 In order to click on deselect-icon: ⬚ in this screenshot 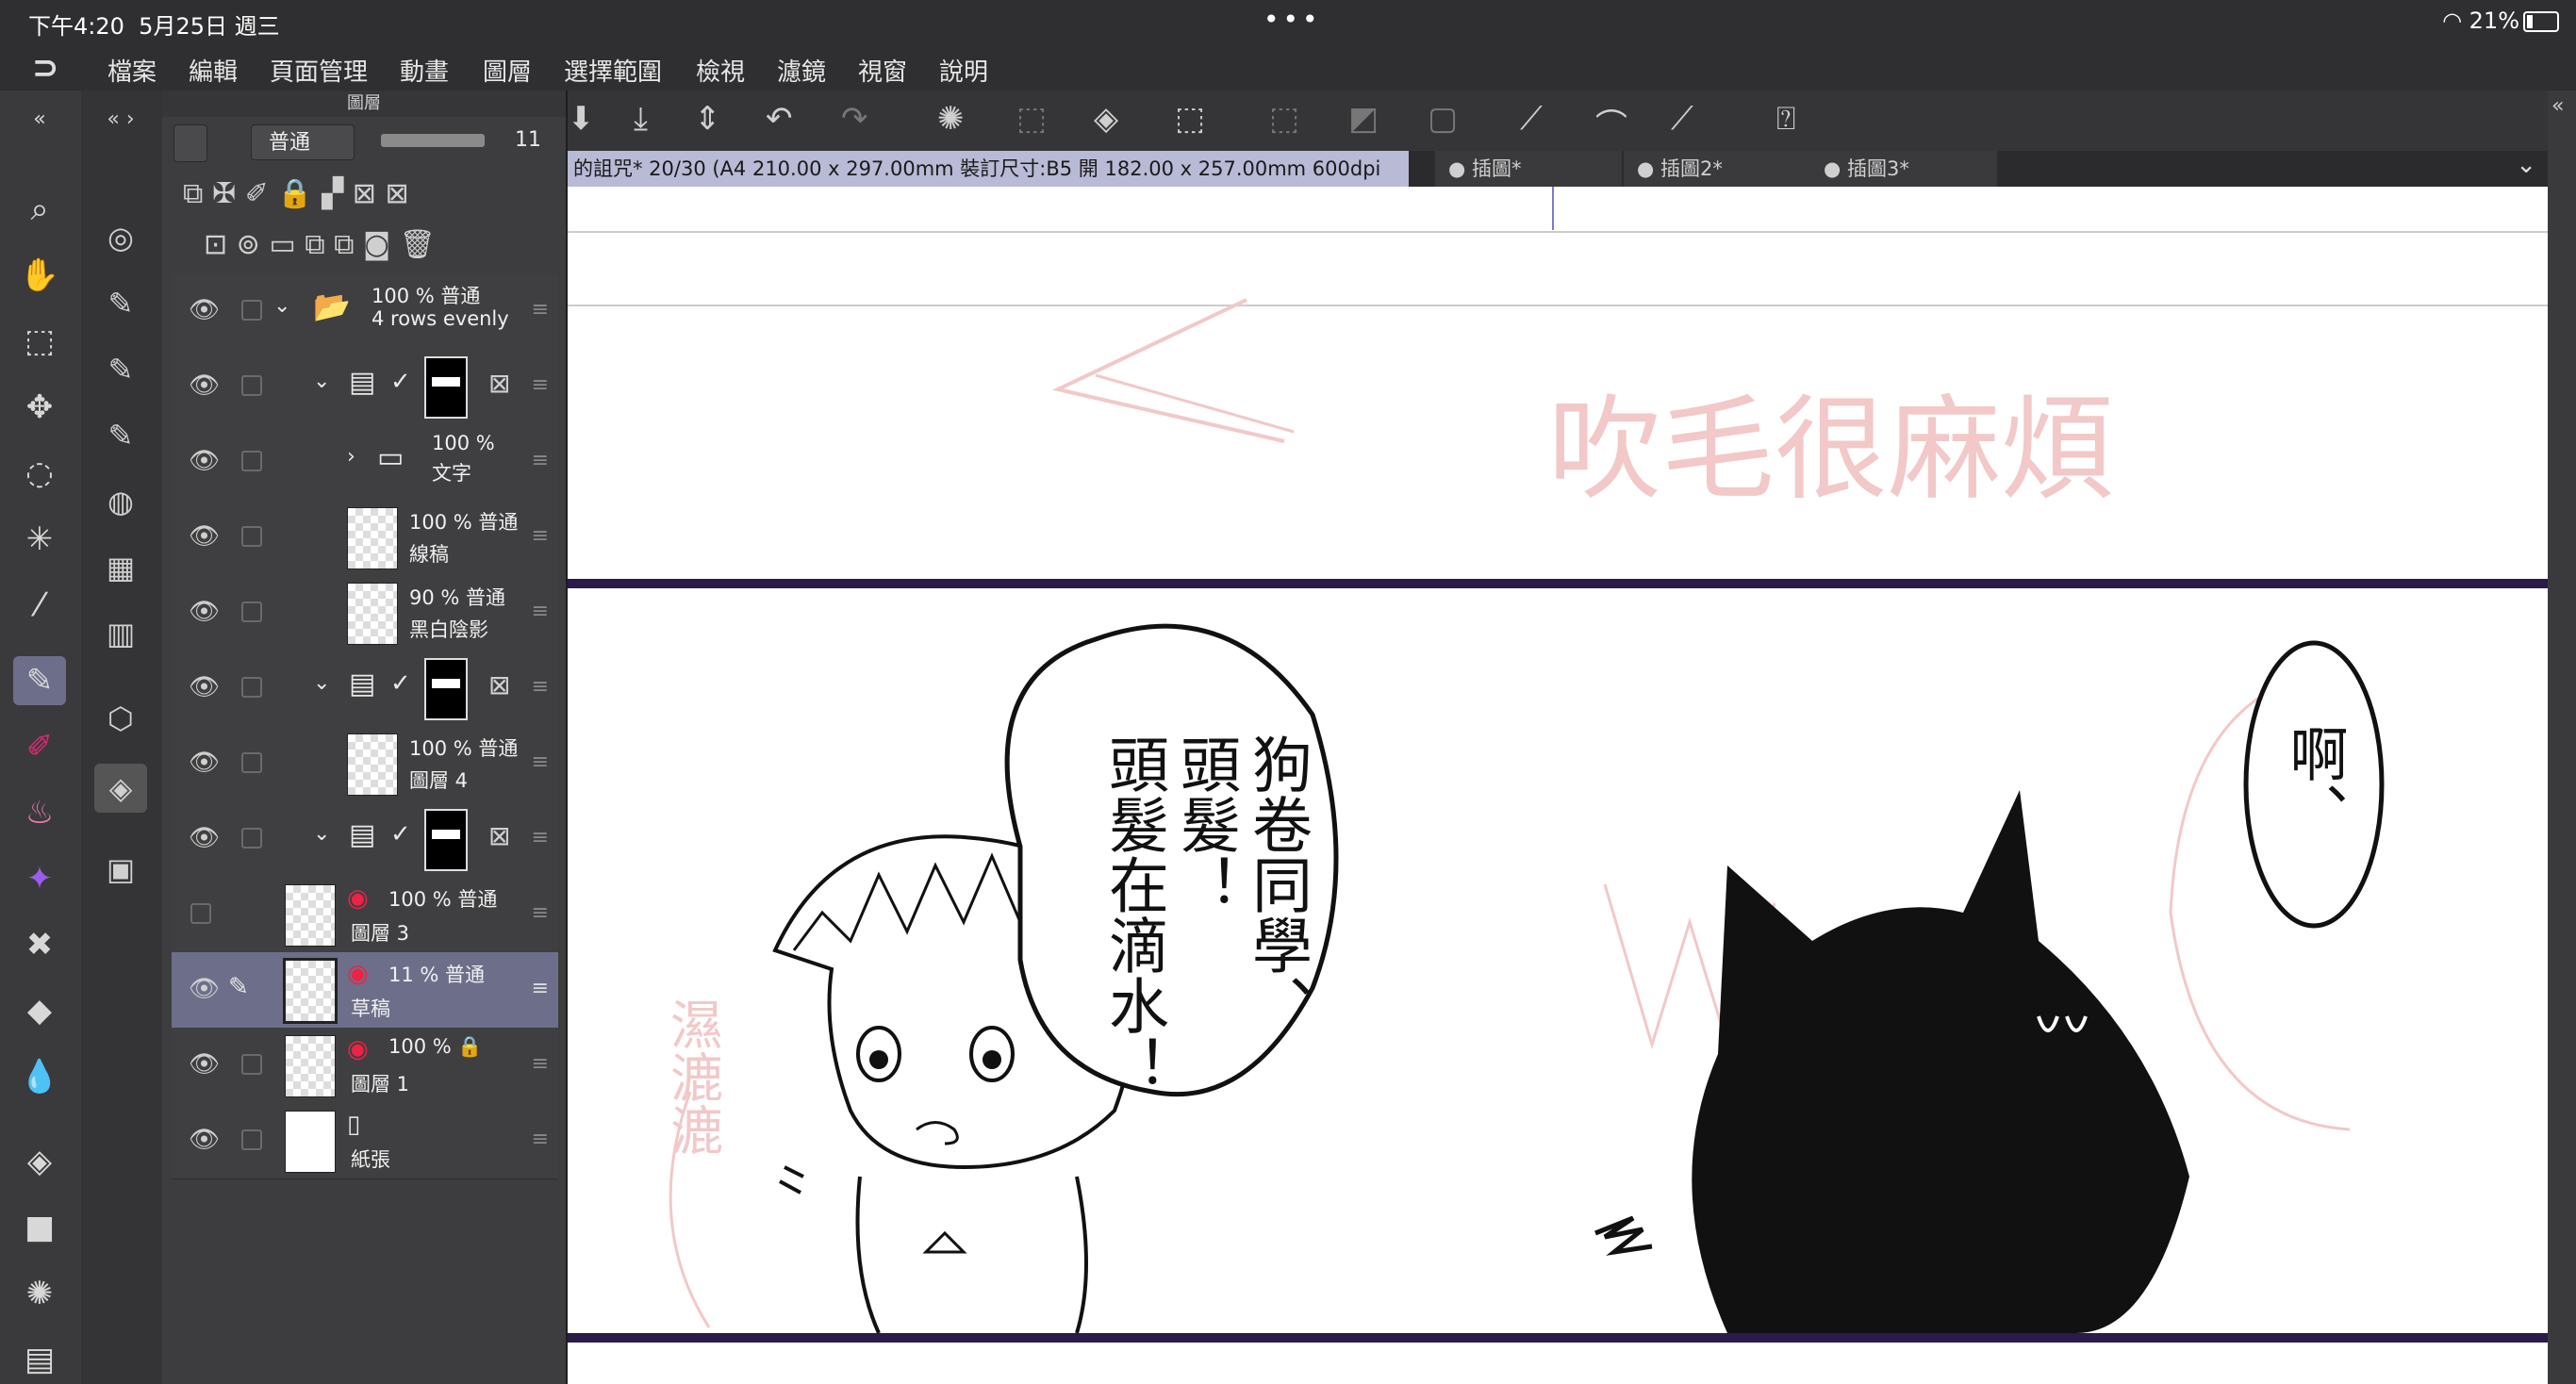, I will do `click(1284, 119)`.